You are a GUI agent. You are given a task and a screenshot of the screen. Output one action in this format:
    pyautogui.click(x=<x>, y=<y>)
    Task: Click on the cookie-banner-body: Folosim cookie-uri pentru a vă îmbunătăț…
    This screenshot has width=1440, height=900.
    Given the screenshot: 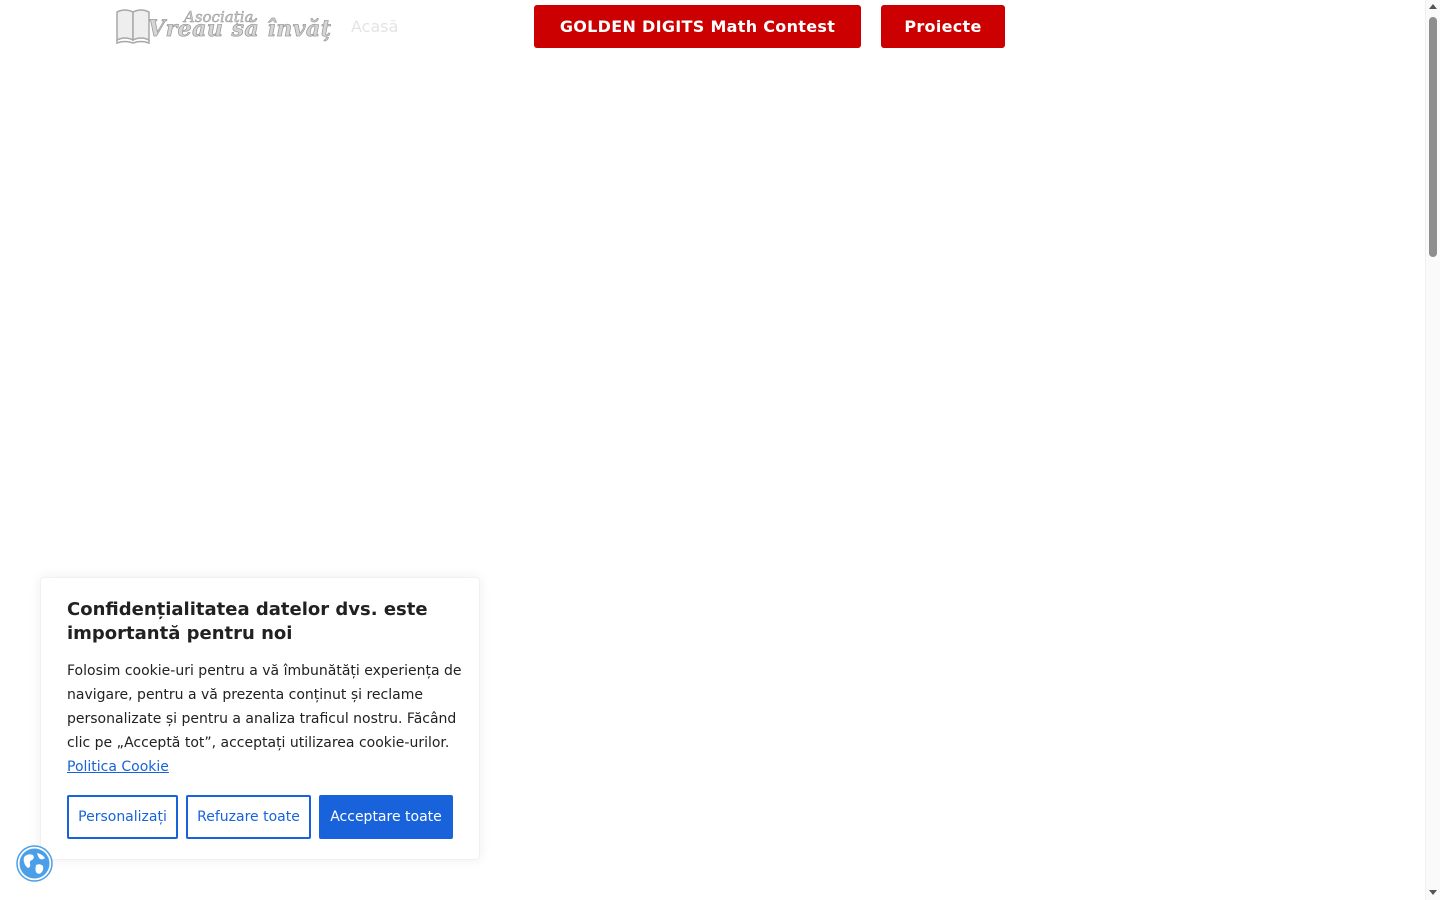 What is the action you would take?
    pyautogui.click(x=264, y=707)
    